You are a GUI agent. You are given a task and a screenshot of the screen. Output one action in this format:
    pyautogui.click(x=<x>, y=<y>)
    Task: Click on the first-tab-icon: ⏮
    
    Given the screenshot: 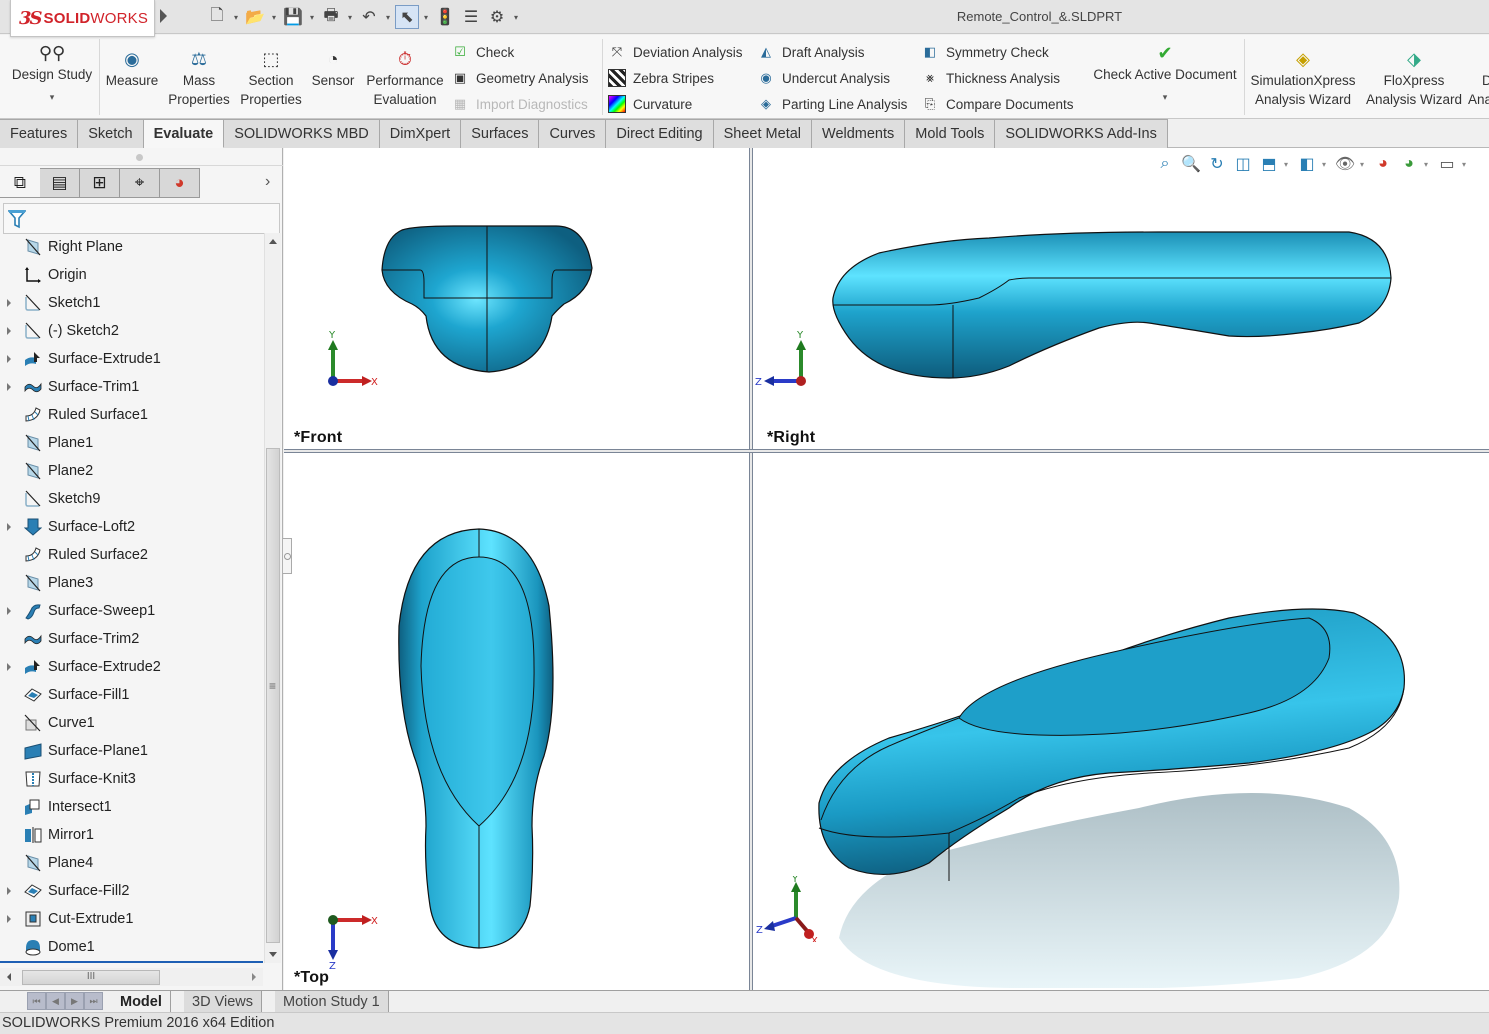 What is the action you would take?
    pyautogui.click(x=36, y=1001)
    